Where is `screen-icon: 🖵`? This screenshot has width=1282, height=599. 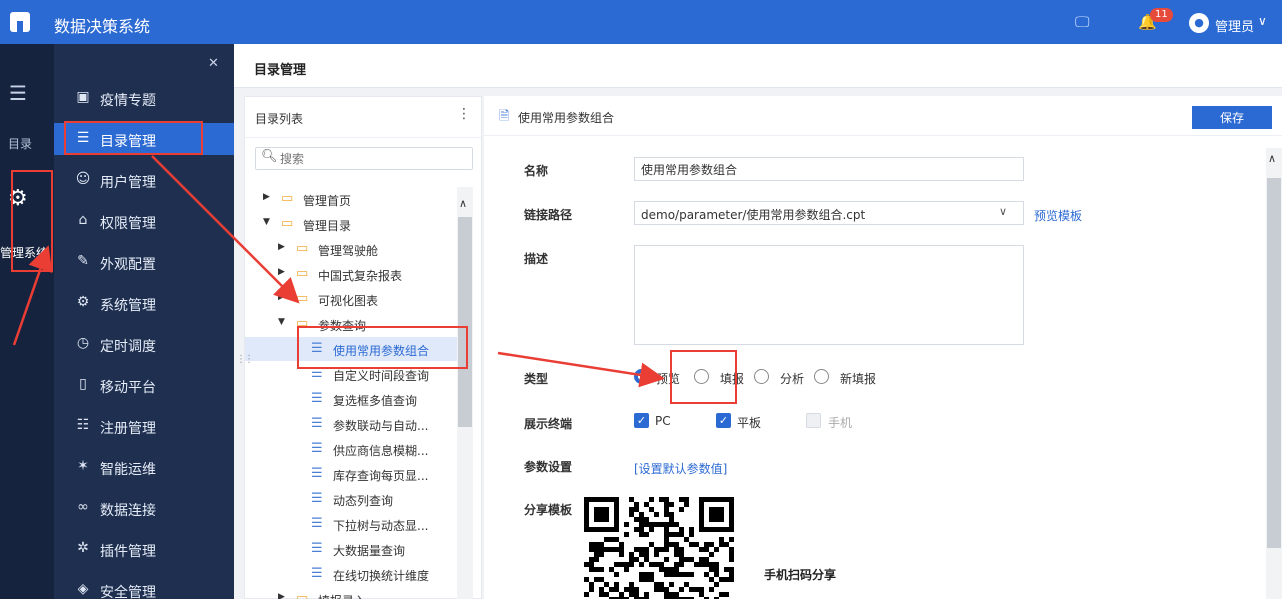 screen-icon: 🖵 is located at coordinates (1082, 22).